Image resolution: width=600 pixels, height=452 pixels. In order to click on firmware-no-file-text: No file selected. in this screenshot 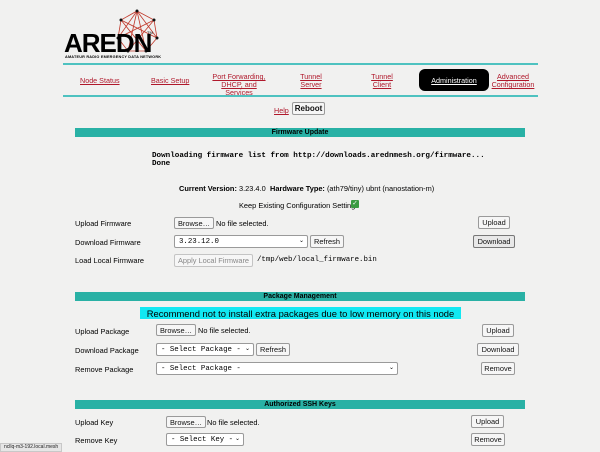, I will do `click(242, 223)`.